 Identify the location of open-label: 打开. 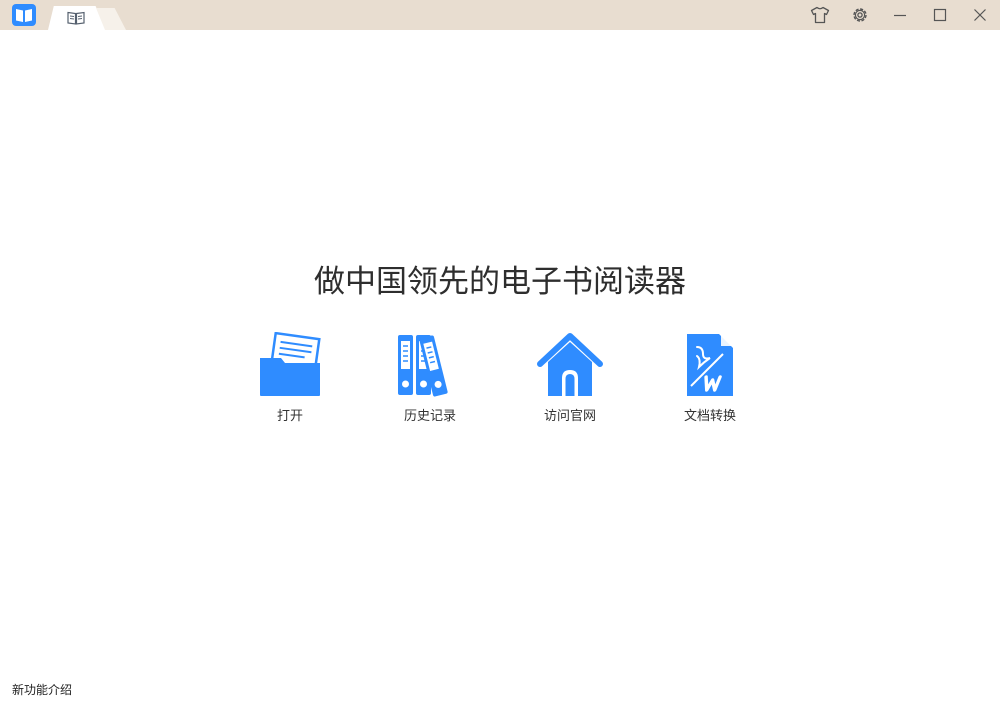
(289, 416).